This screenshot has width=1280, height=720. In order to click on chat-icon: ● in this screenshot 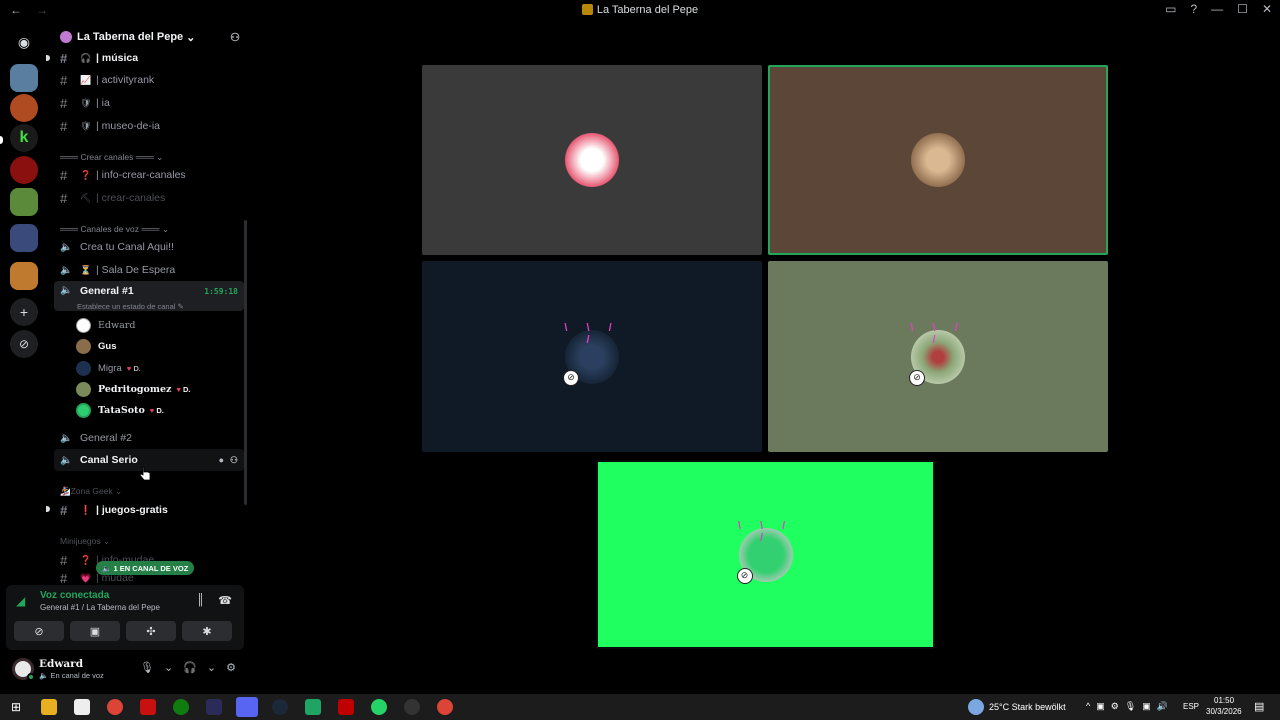, I will do `click(221, 460)`.